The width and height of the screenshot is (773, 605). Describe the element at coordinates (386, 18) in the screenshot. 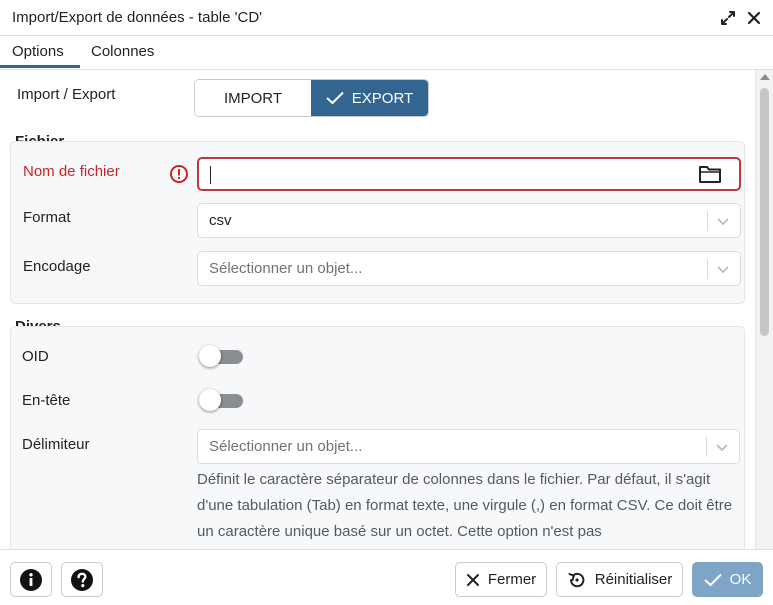

I see `dialog-titlebar: Import/Export de données - table 'CD'` at that location.